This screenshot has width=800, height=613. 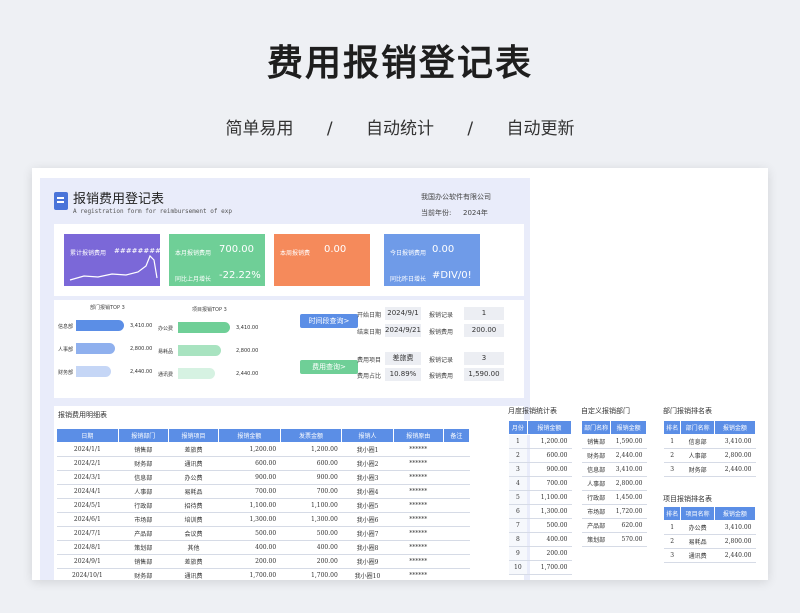 What do you see at coordinates (628, 441) in the screenshot?
I see `table-cell: 1,590.00` at bounding box center [628, 441].